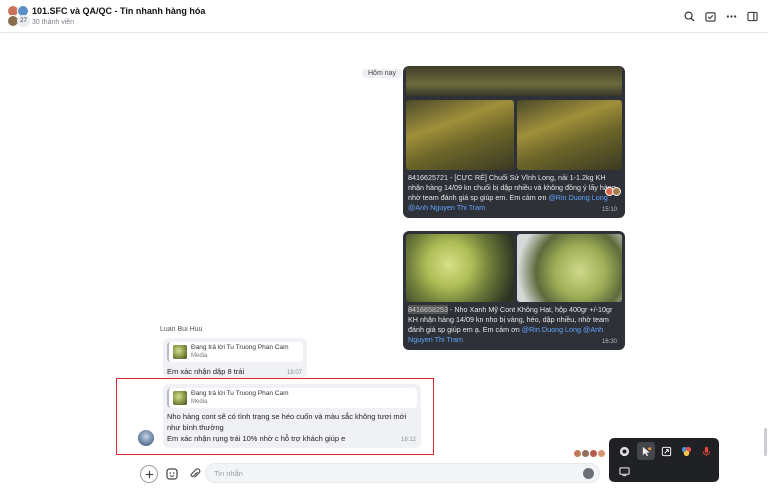 The width and height of the screenshot is (768, 491). What do you see at coordinates (706, 451) in the screenshot?
I see `microphone-icon` at bounding box center [706, 451].